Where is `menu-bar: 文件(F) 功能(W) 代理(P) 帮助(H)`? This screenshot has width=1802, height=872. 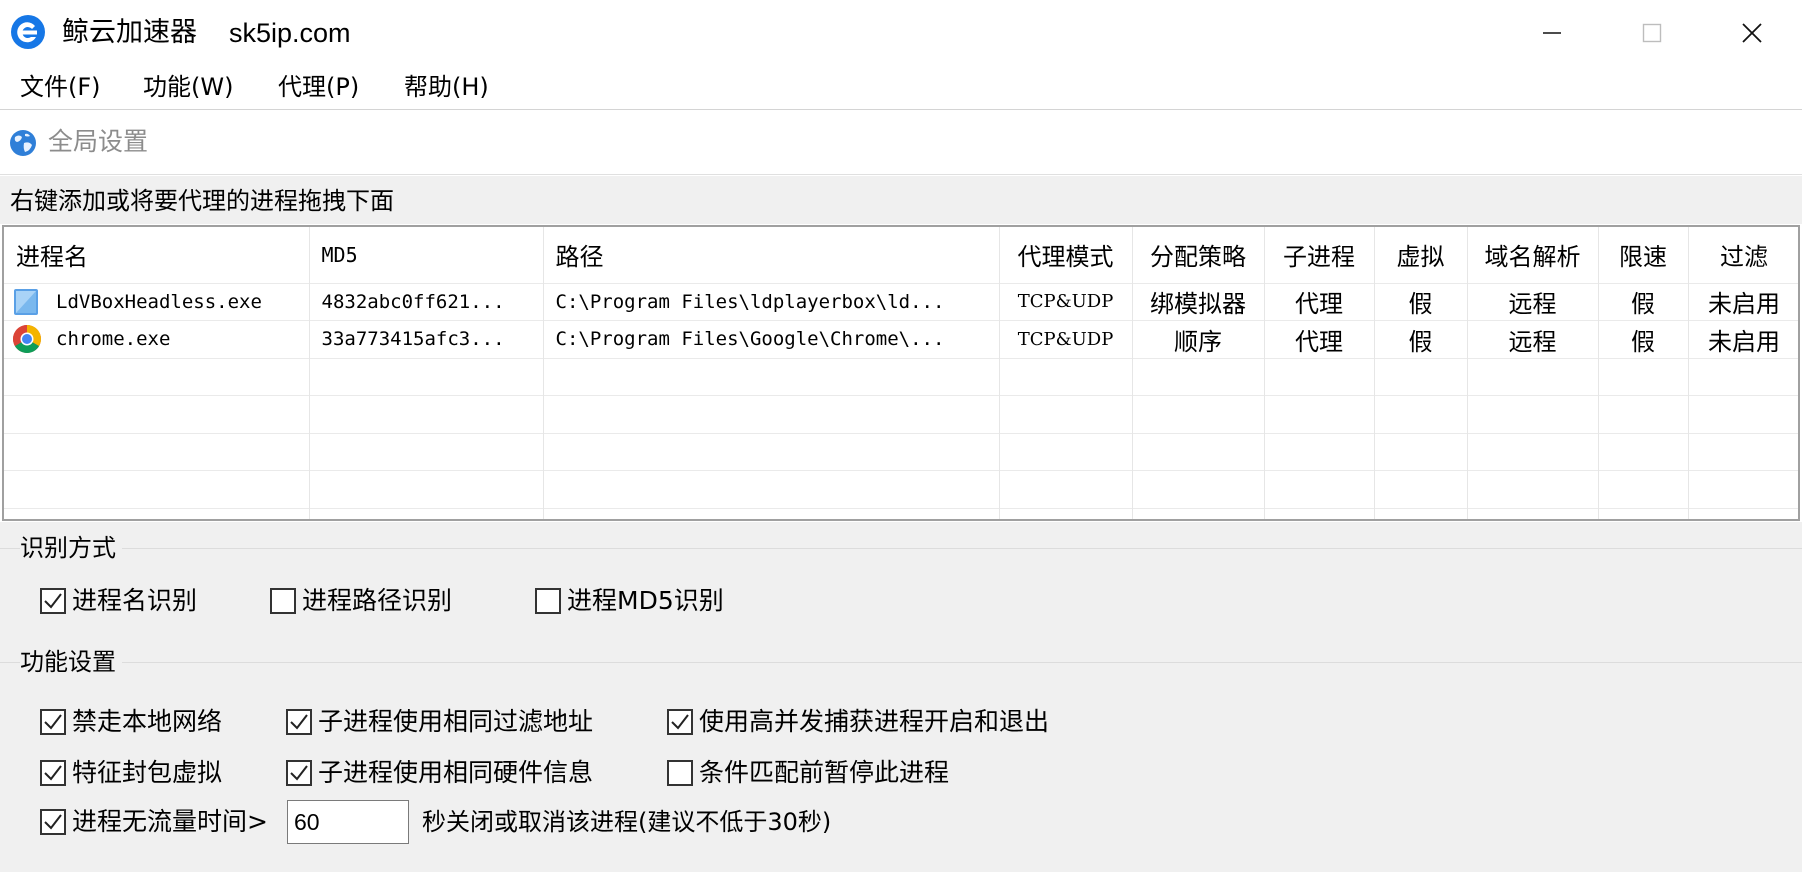 menu-bar: 文件(F) 功能(W) 代理(P) 帮助(H) is located at coordinates (901, 88).